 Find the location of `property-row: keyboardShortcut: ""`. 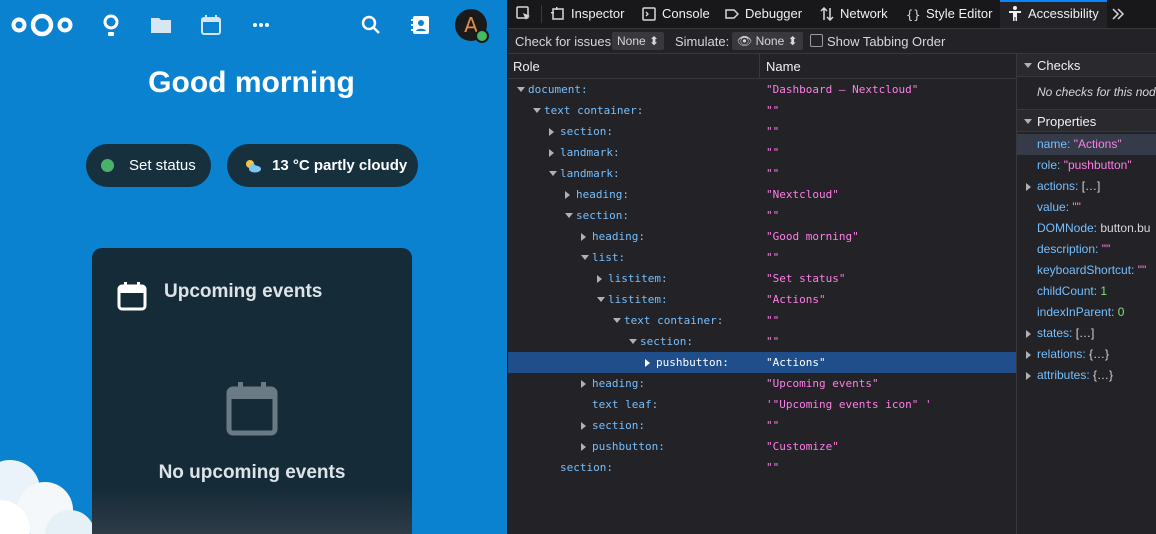

property-row: keyboardShortcut: "" is located at coordinates (1086, 270).